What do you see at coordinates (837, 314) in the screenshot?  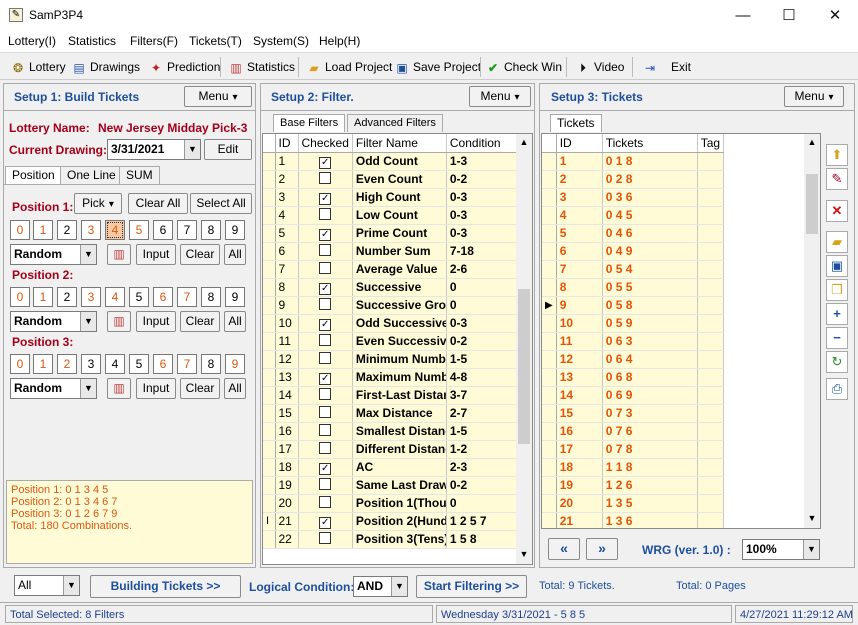 I see `add-button: +` at bounding box center [837, 314].